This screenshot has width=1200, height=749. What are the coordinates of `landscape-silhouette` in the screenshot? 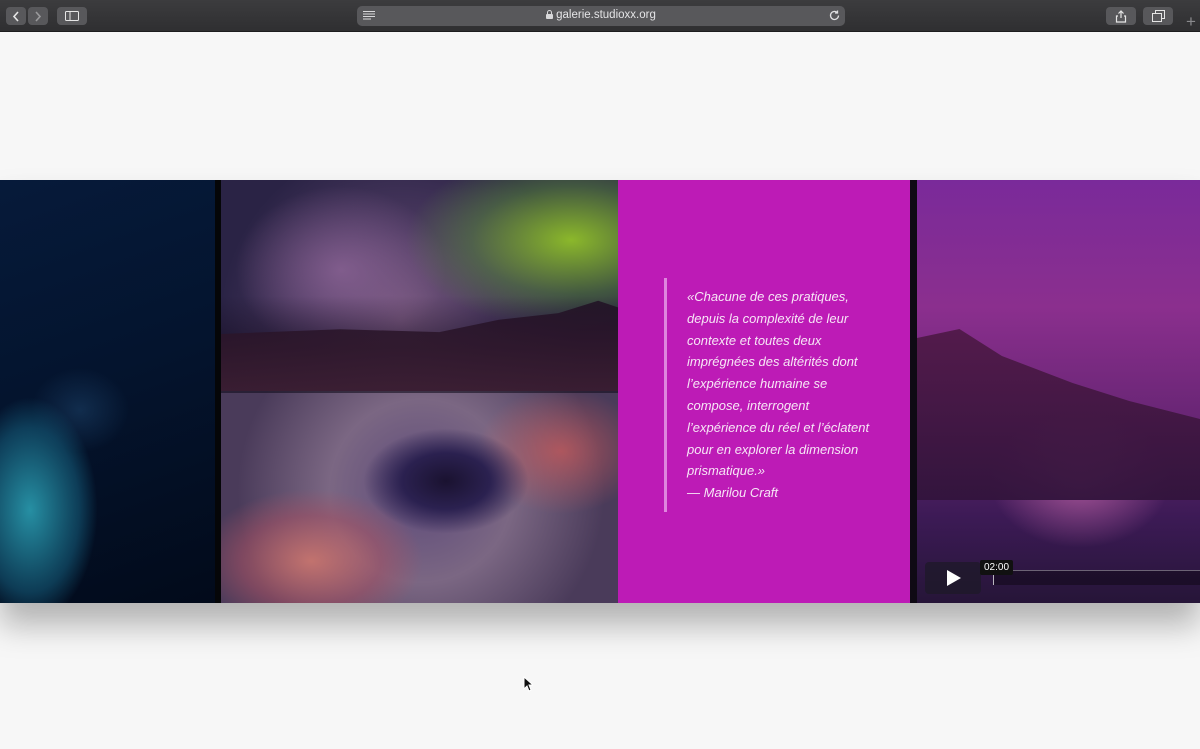 It's located at (419, 345).